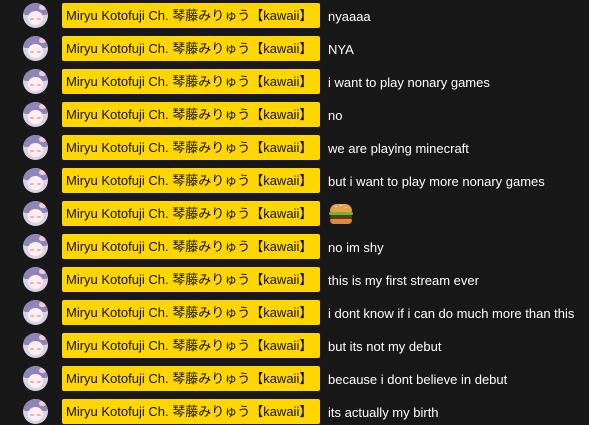  I want to click on chat-message: Miryu Kotofuji Ch. 琴藤みりゅう【kawaii】 no, so click(294, 115).